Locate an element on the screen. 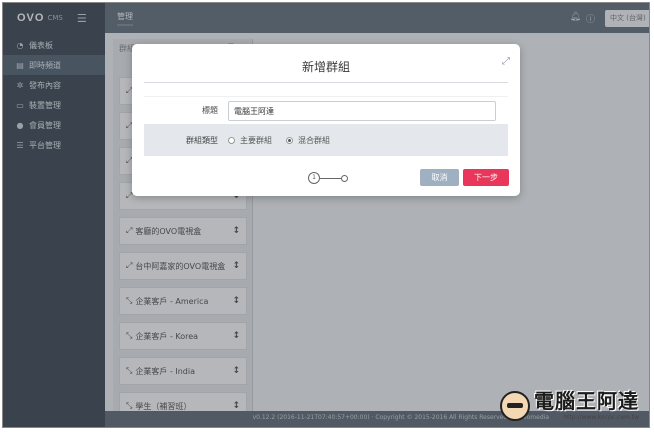 The image size is (654, 432). name-label: 標題 is located at coordinates (210, 110).